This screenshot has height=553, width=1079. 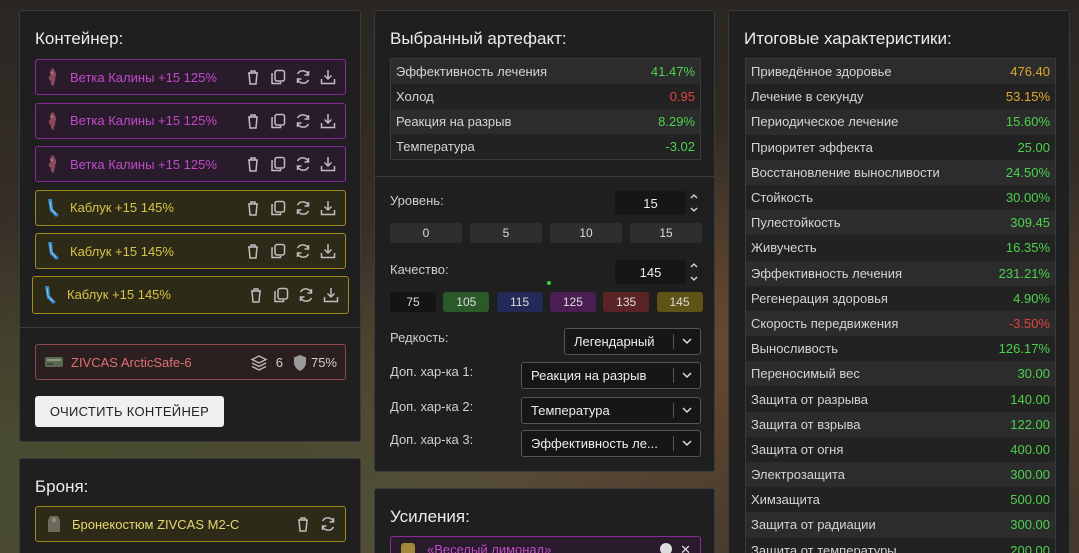 I want to click on container-title: Контейнер:, so click(x=79, y=38).